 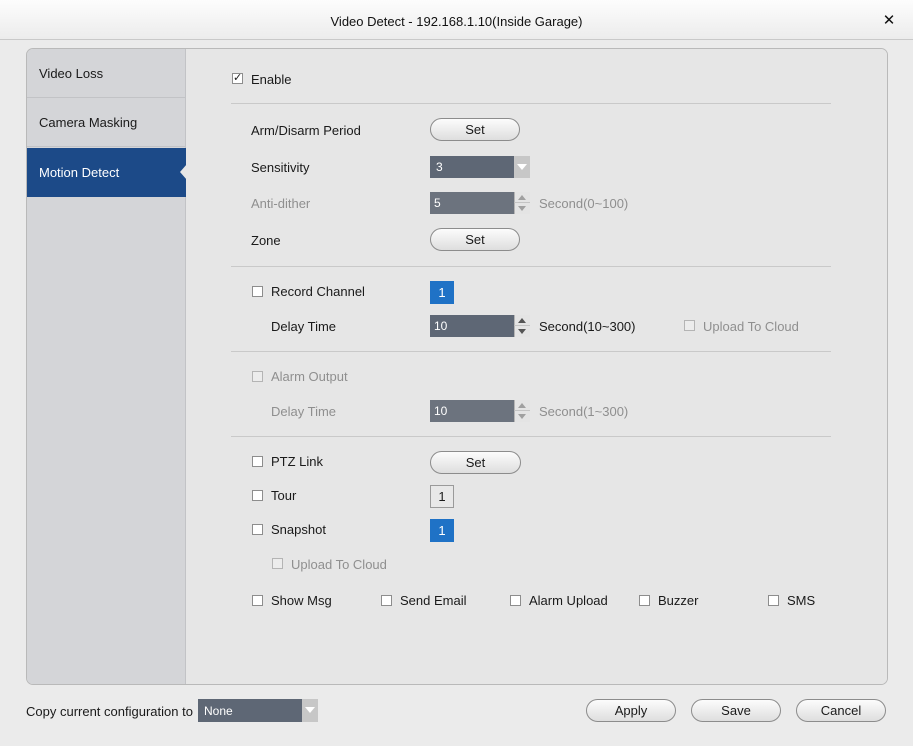 What do you see at coordinates (689, 325) in the screenshot?
I see `upload-cloud-record-checkbox` at bounding box center [689, 325].